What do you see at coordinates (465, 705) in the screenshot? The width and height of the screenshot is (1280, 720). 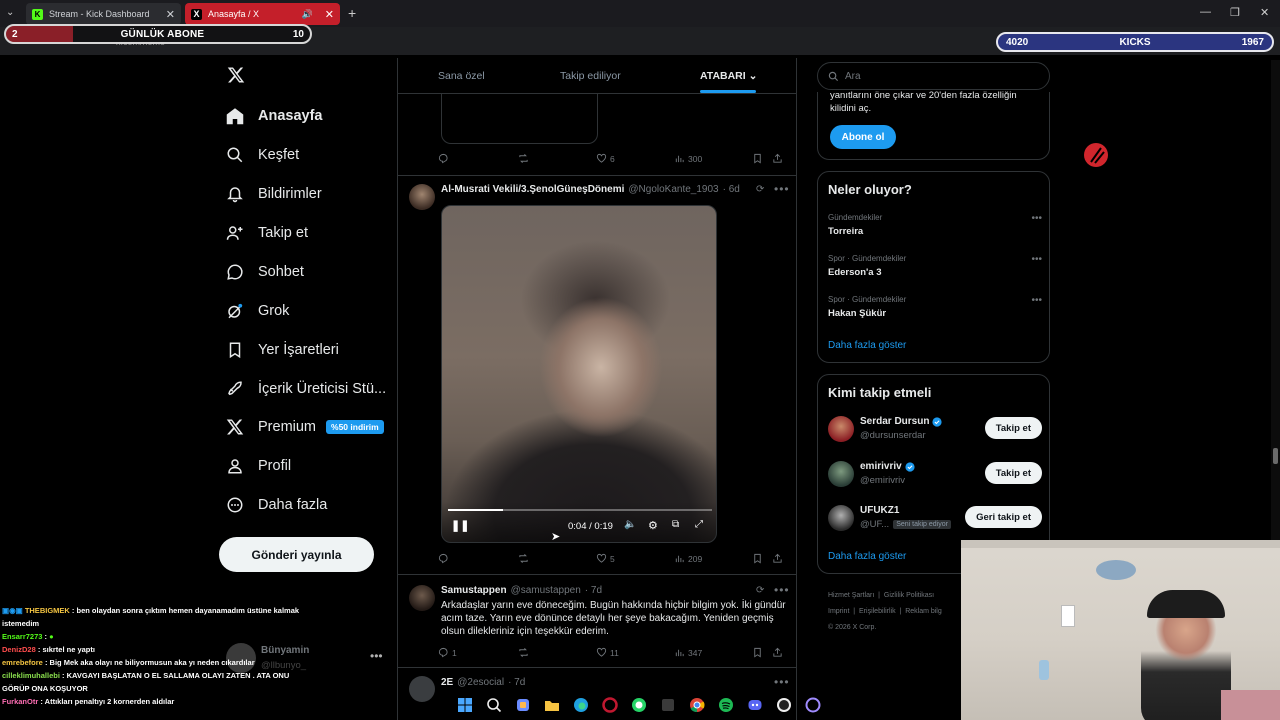 I see `windows-start-icon` at bounding box center [465, 705].